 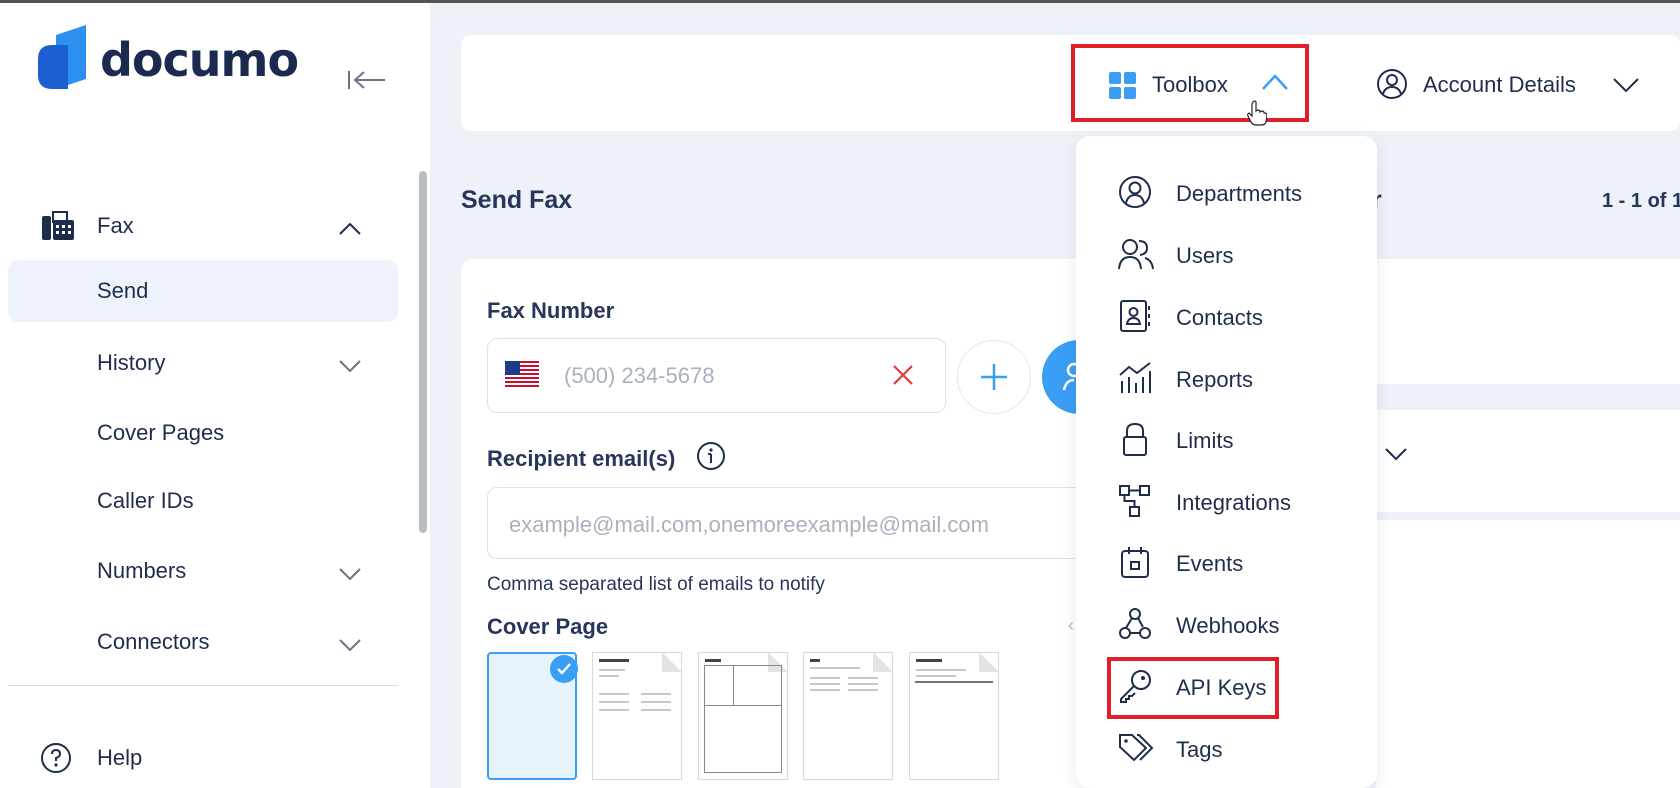 I want to click on recipient-email-input: example@mail.com,onemoreexample@mail.com, so click(x=797, y=523).